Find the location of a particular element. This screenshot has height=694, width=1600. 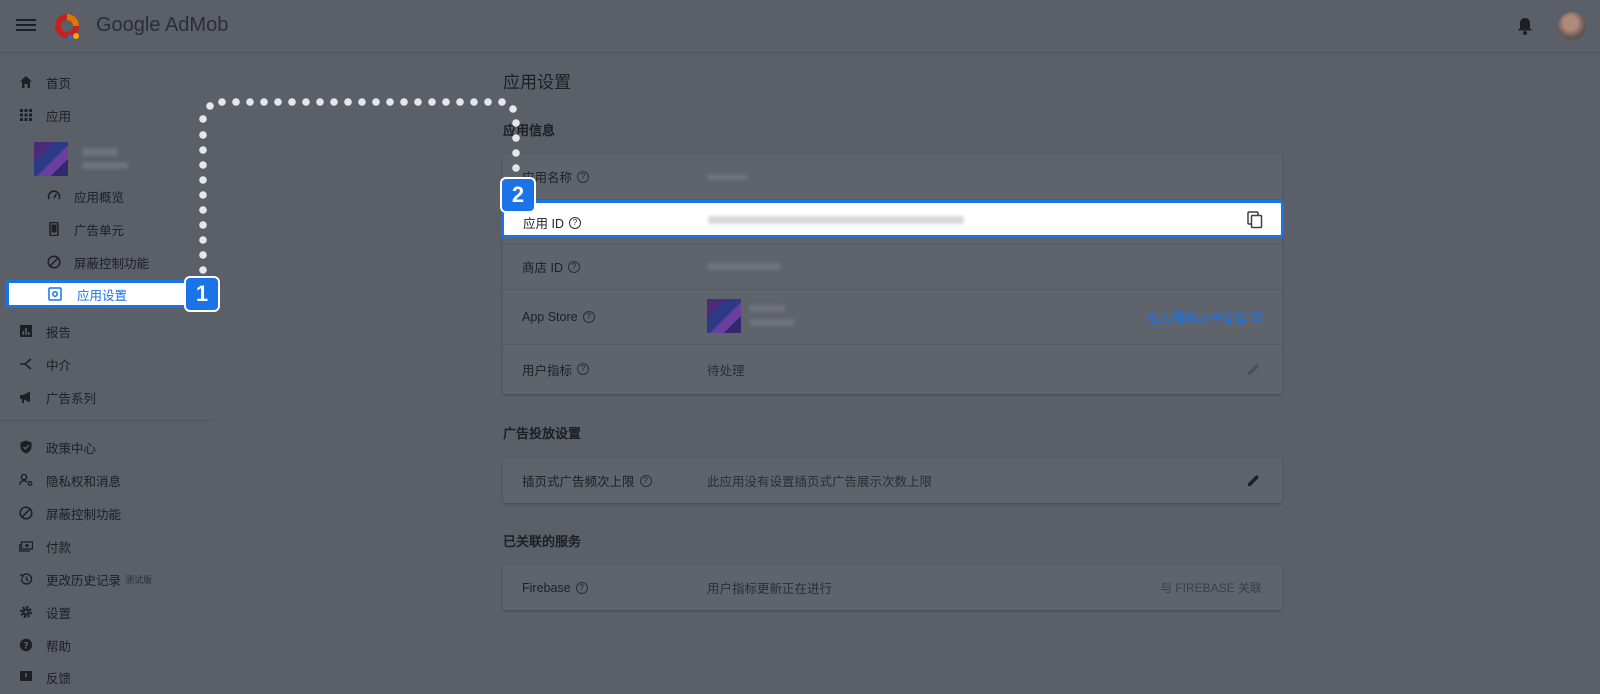

feedback-icon is located at coordinates (26, 677).